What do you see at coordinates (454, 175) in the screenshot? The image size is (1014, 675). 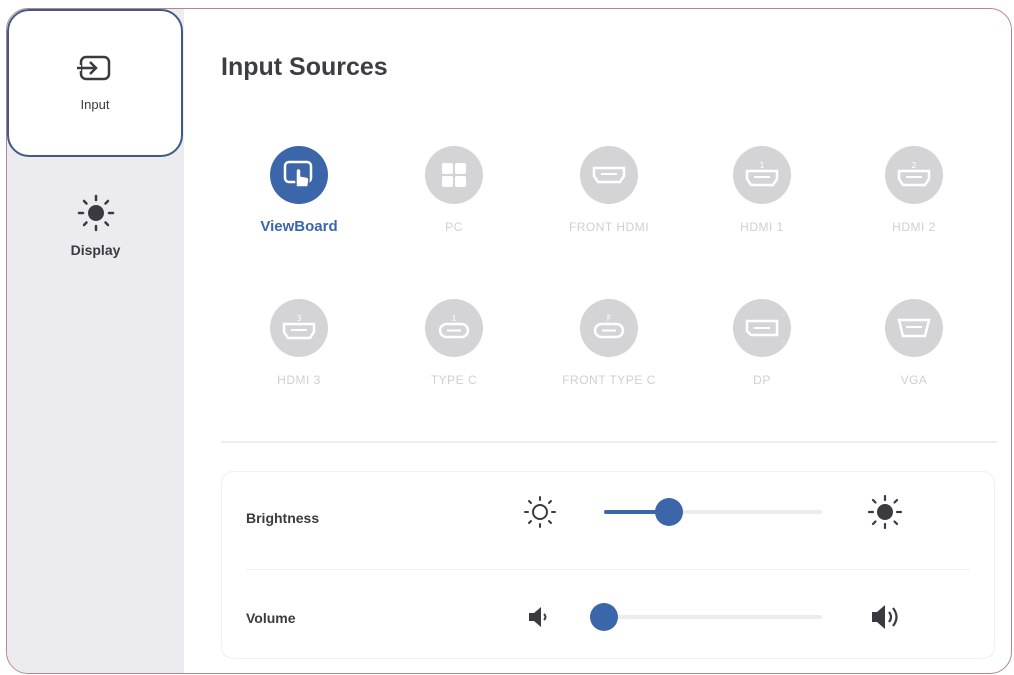 I see `windows-icon` at bounding box center [454, 175].